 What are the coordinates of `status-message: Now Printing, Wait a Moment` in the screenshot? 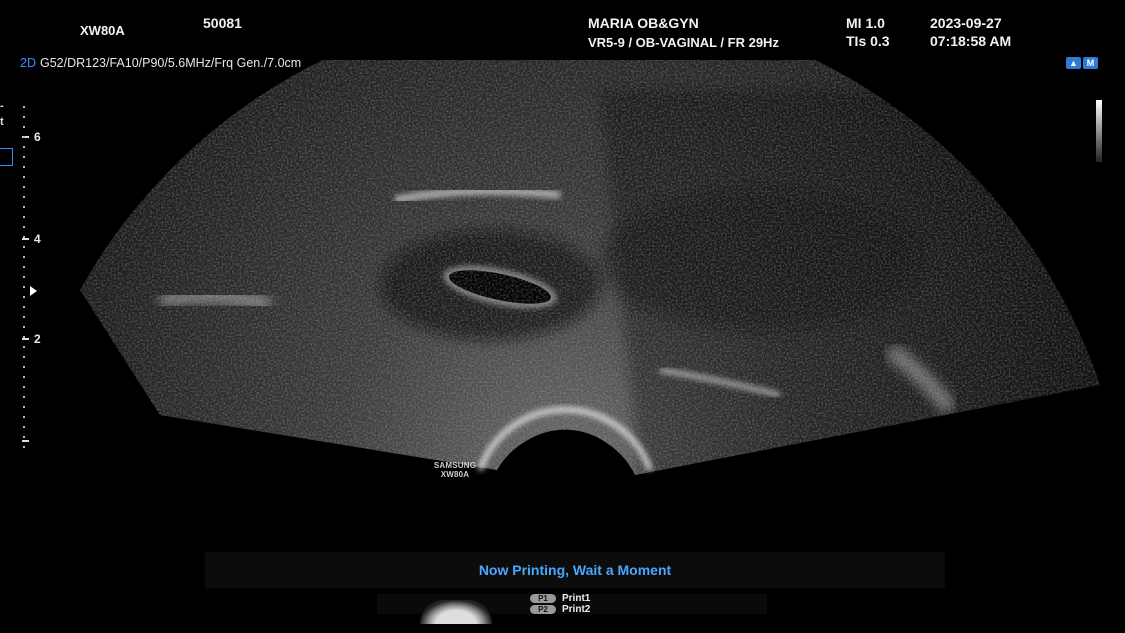 It's located at (575, 570).